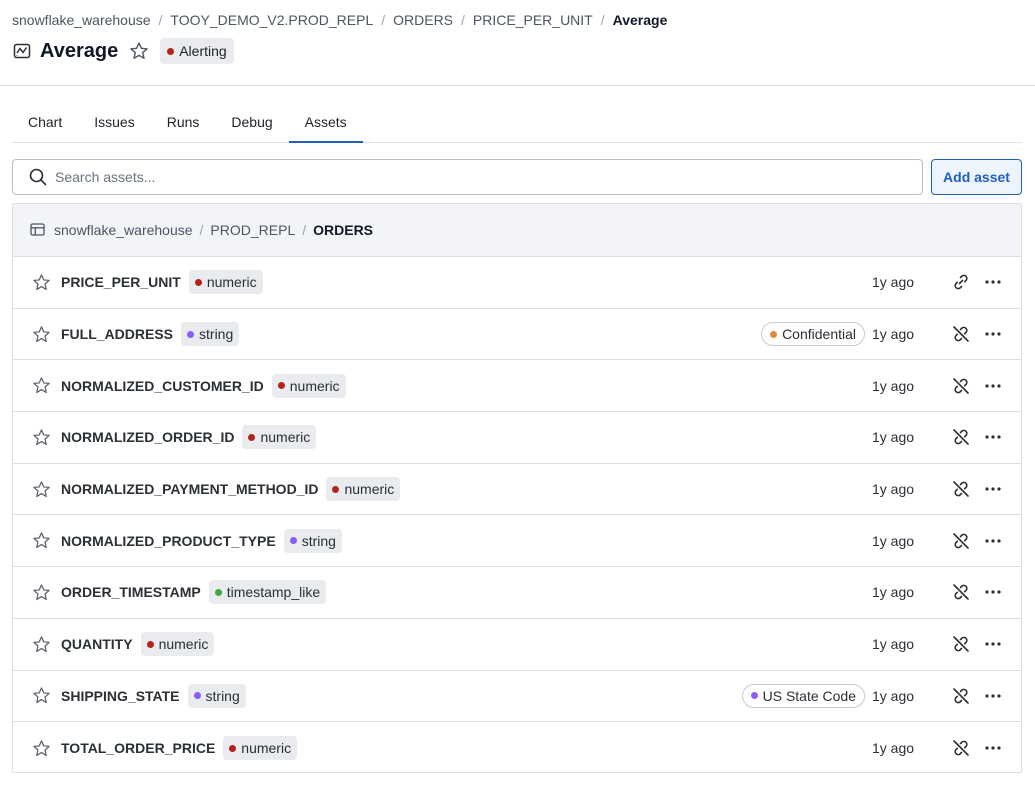 The height and width of the screenshot is (809, 1035). Describe the element at coordinates (343, 230) in the screenshot. I see `path-segment-table: ORDERS` at that location.